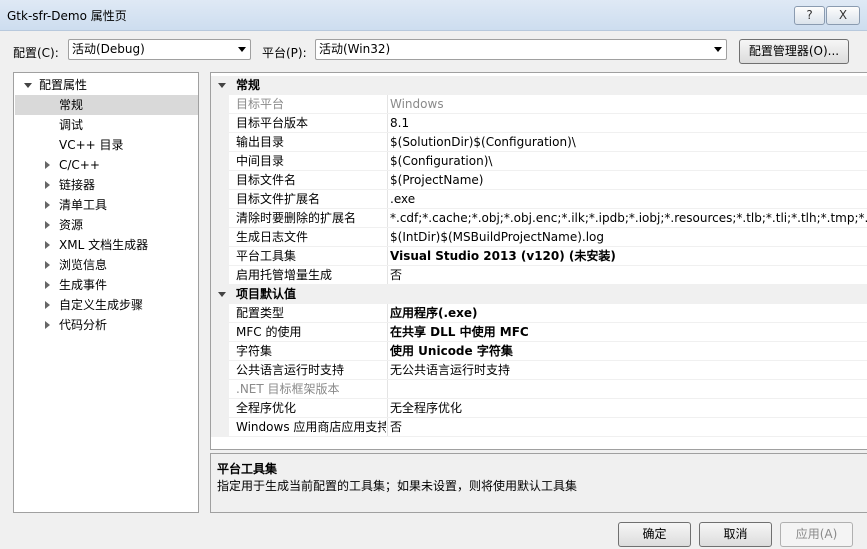  I want to click on property-row: 字符集 使用 Unicode 字符集, so click(539, 351).